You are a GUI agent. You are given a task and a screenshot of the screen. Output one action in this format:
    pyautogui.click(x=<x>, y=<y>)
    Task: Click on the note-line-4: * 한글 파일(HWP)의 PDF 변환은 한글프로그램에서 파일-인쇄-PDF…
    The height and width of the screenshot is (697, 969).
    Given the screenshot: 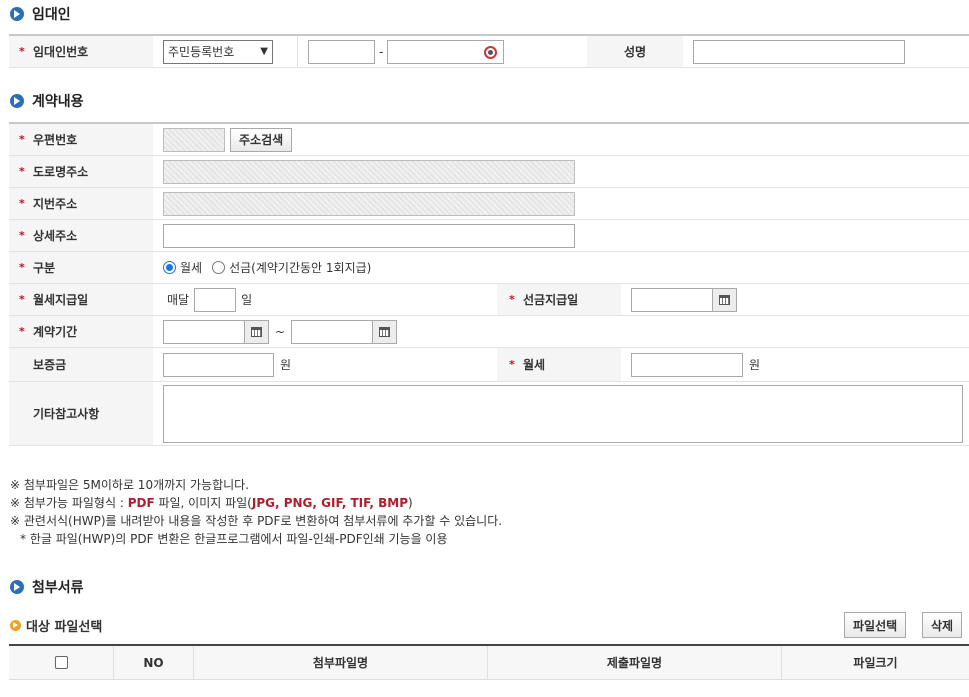 What is the action you would take?
    pyautogui.click(x=234, y=539)
    